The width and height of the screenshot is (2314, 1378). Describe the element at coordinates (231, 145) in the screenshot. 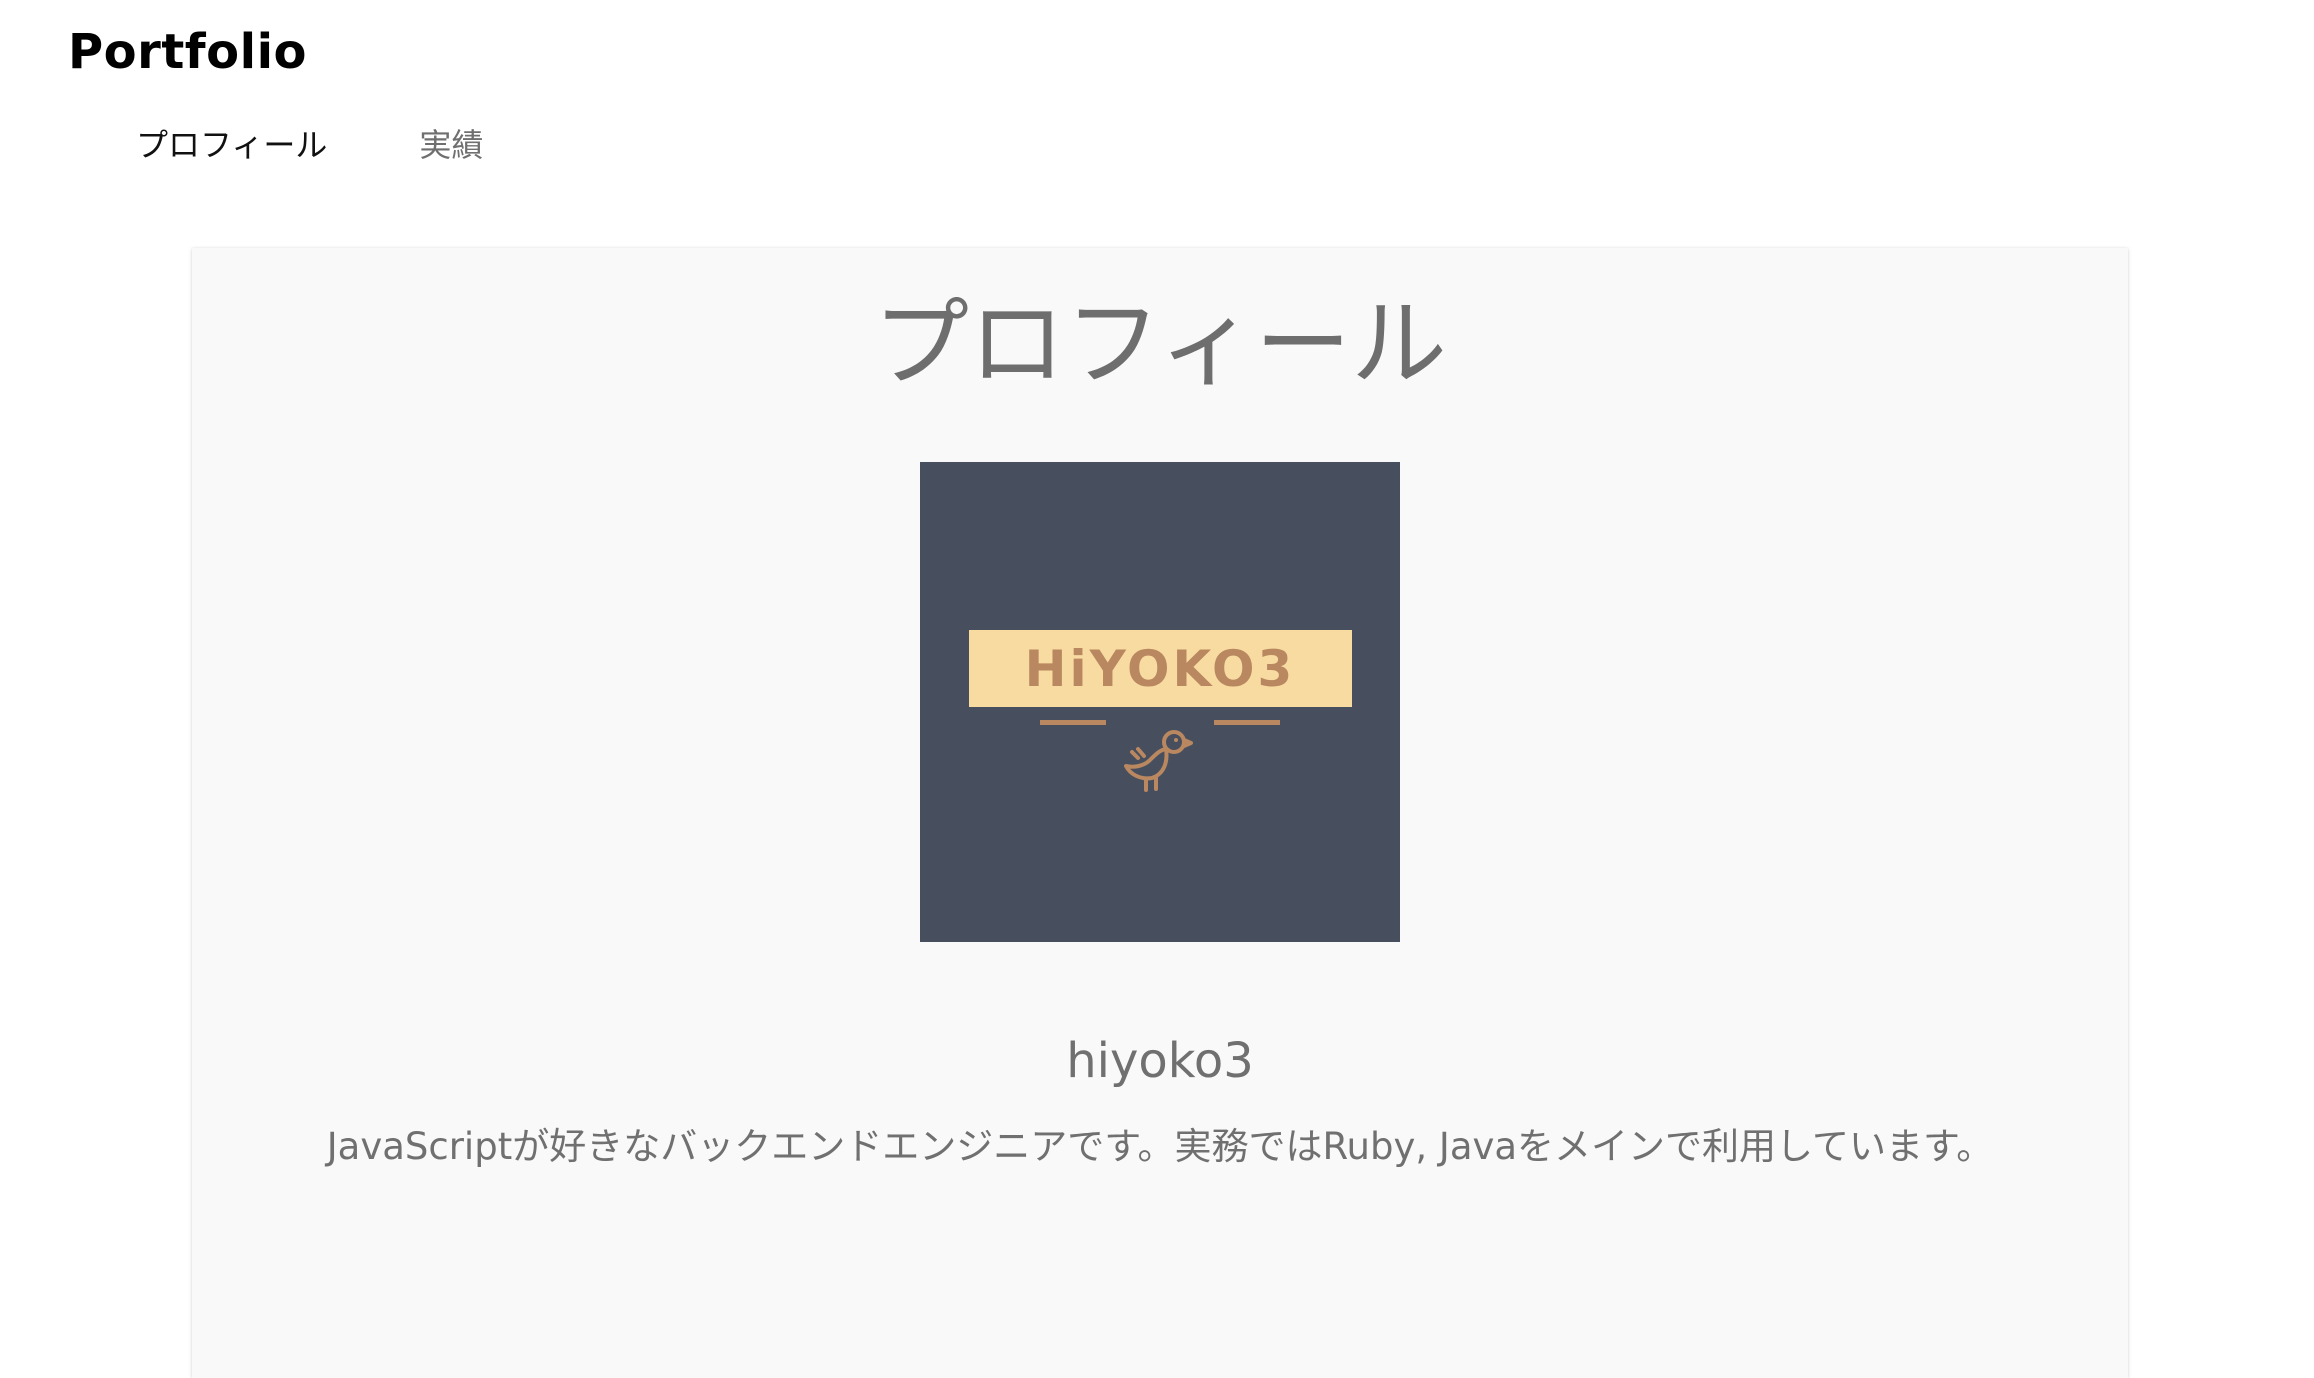

I see `tab-profile: プロフィール` at that location.